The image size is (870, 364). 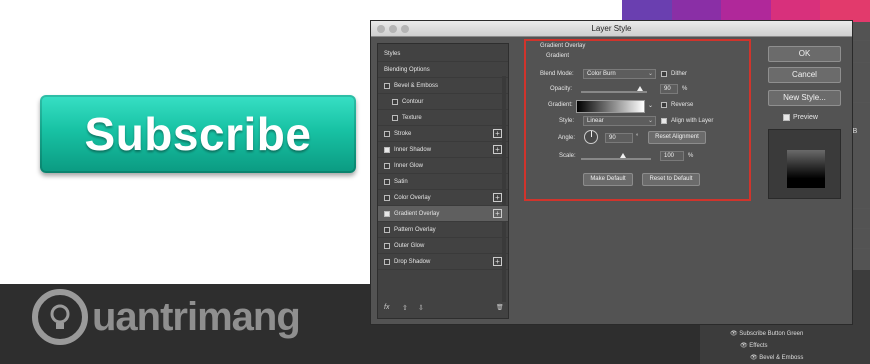 What do you see at coordinates (614, 92) in the screenshot?
I see `opacity-slider` at bounding box center [614, 92].